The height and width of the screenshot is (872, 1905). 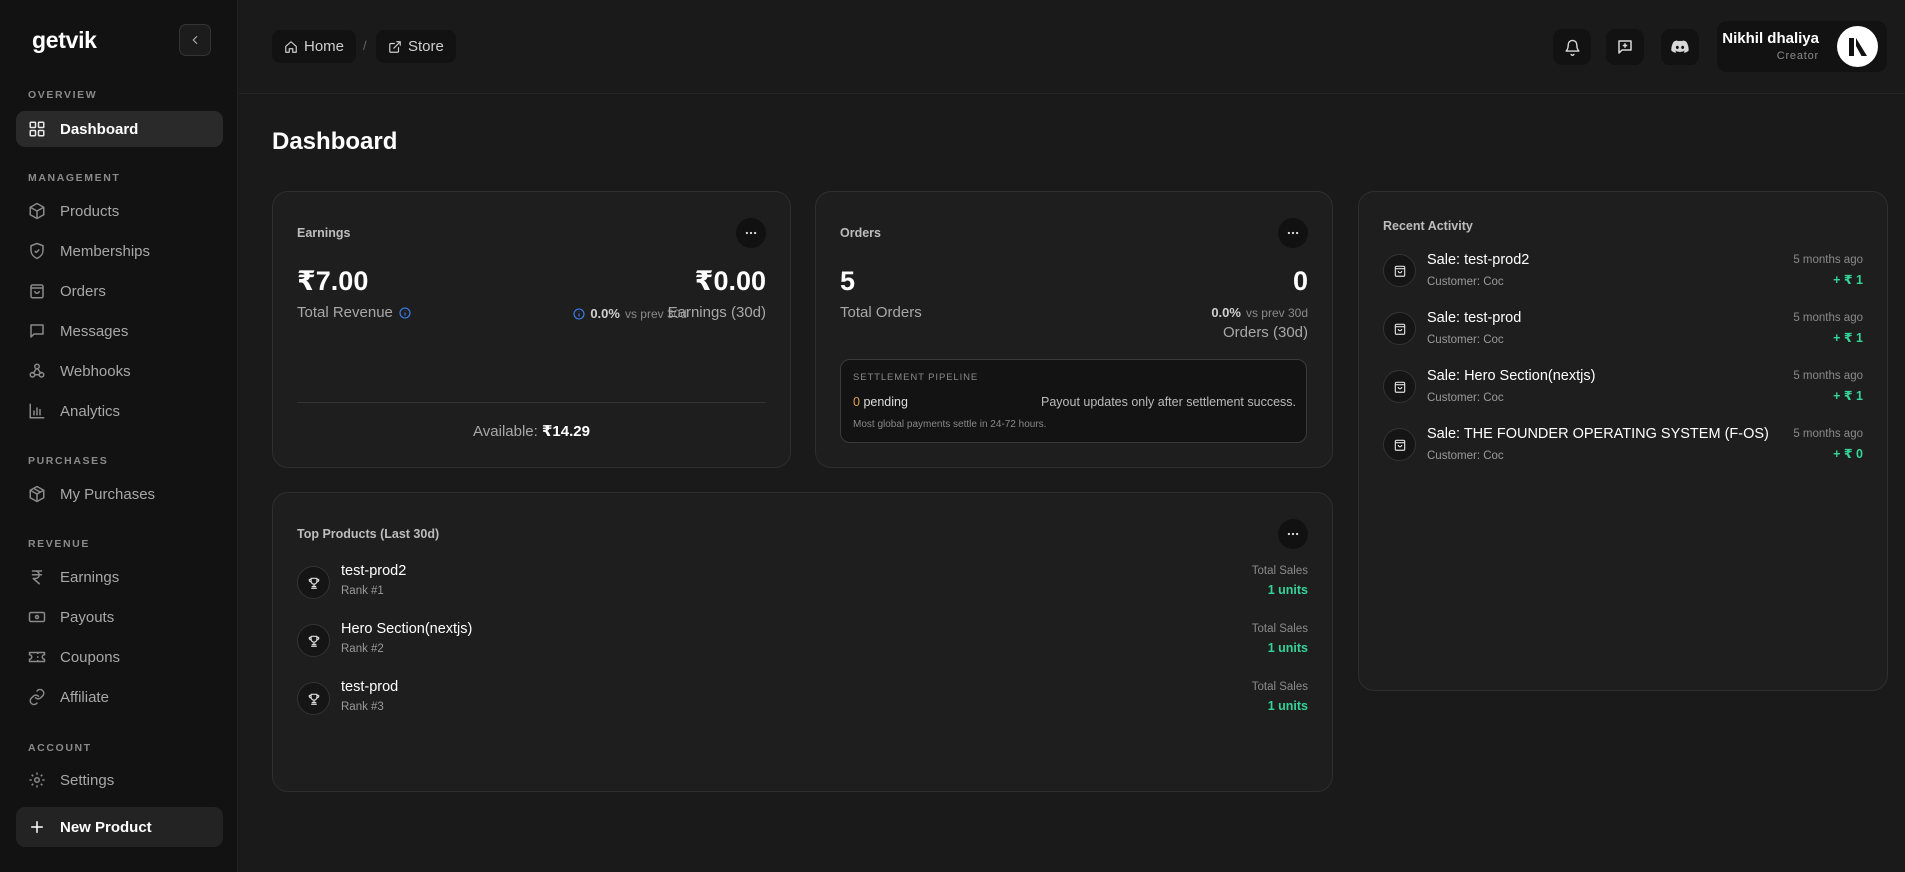 What do you see at coordinates (802, 588) in the screenshot?
I see `product-row: test-prod2 Rank #1 Total Sales 1 units` at bounding box center [802, 588].